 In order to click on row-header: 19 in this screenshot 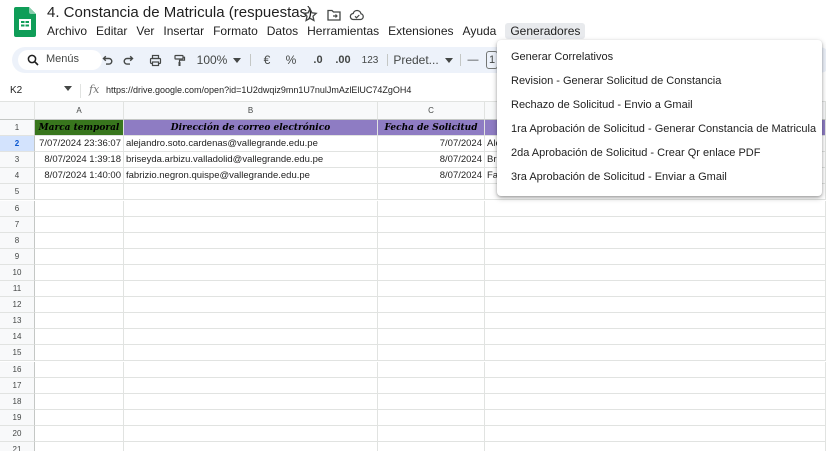, I will do `click(17, 417)`.